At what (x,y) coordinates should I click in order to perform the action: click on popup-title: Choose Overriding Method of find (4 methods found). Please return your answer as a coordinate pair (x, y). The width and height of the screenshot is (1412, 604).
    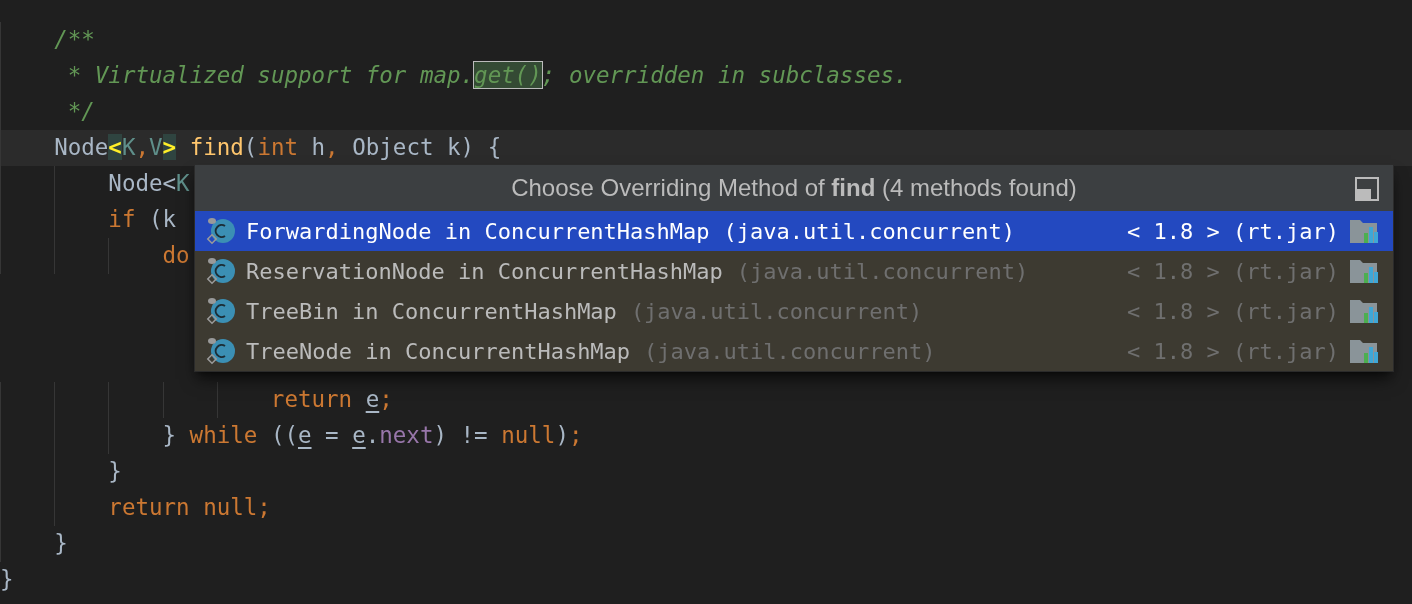
    Looking at the image, I should click on (794, 188).